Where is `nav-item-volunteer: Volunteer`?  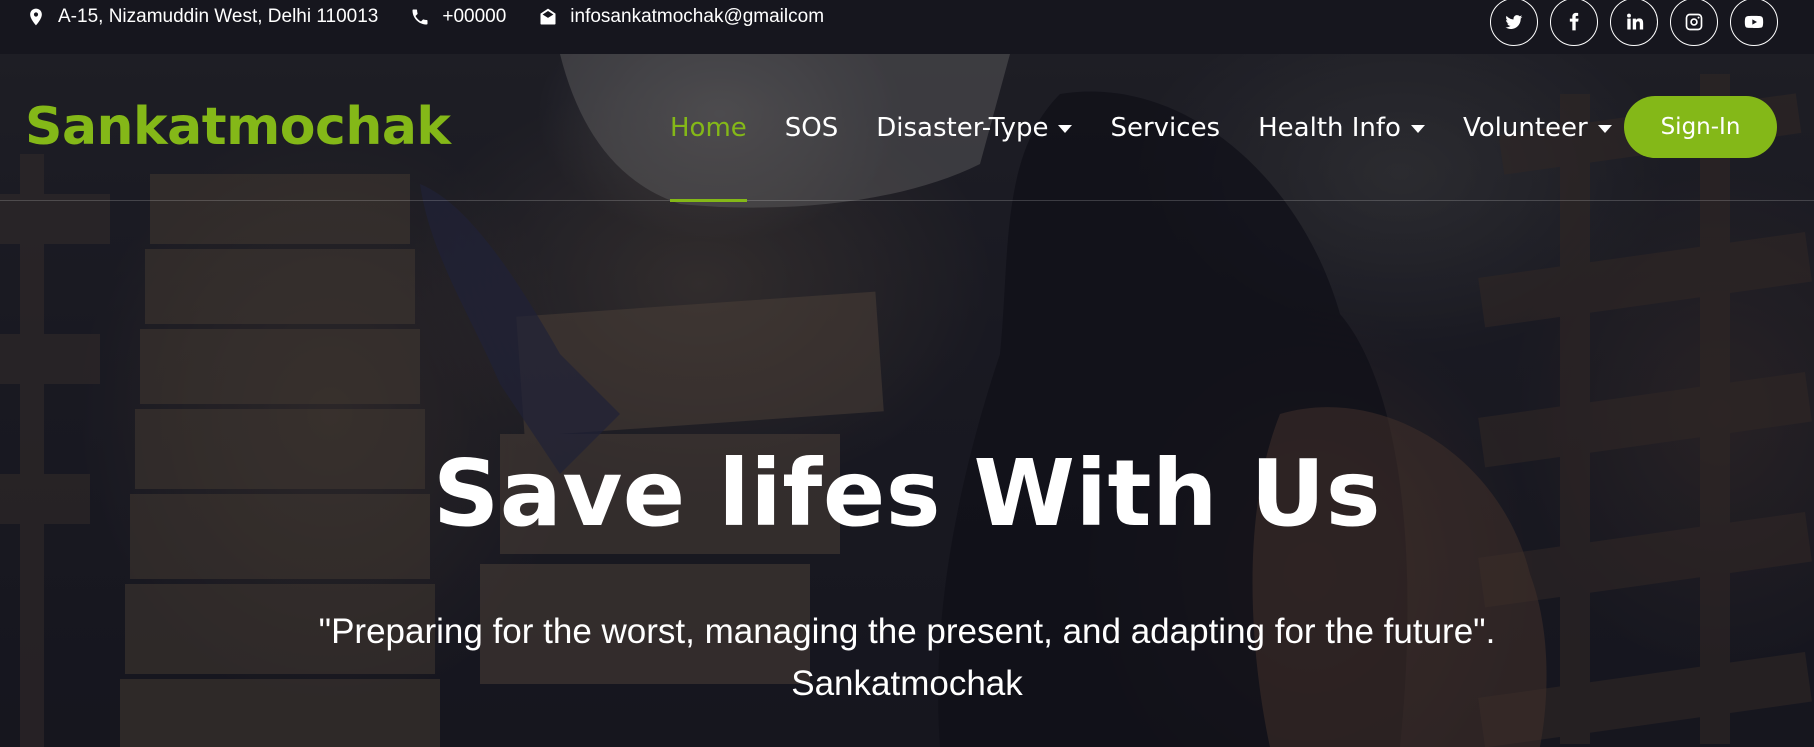
nav-item-volunteer: Volunteer is located at coordinates (1537, 127).